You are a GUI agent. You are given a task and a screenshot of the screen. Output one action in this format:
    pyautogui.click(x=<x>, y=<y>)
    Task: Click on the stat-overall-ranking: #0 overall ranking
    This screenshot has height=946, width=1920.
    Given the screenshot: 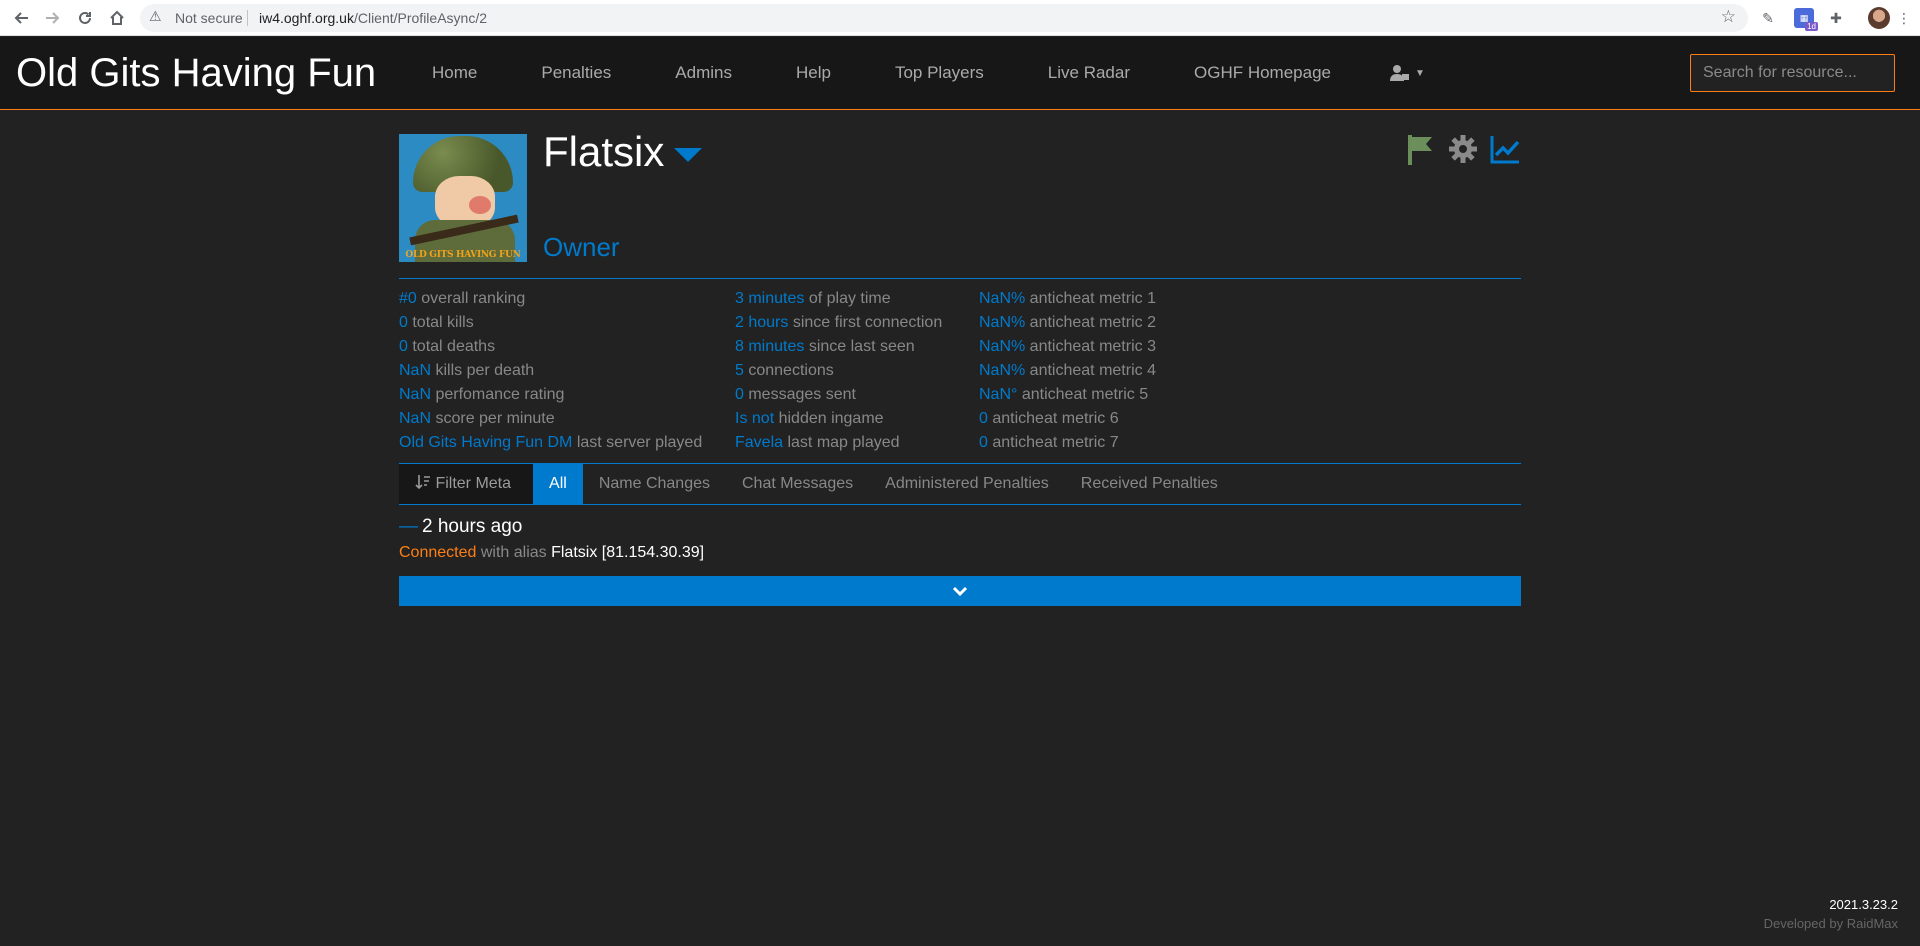 What is the action you would take?
    pyautogui.click(x=462, y=298)
    